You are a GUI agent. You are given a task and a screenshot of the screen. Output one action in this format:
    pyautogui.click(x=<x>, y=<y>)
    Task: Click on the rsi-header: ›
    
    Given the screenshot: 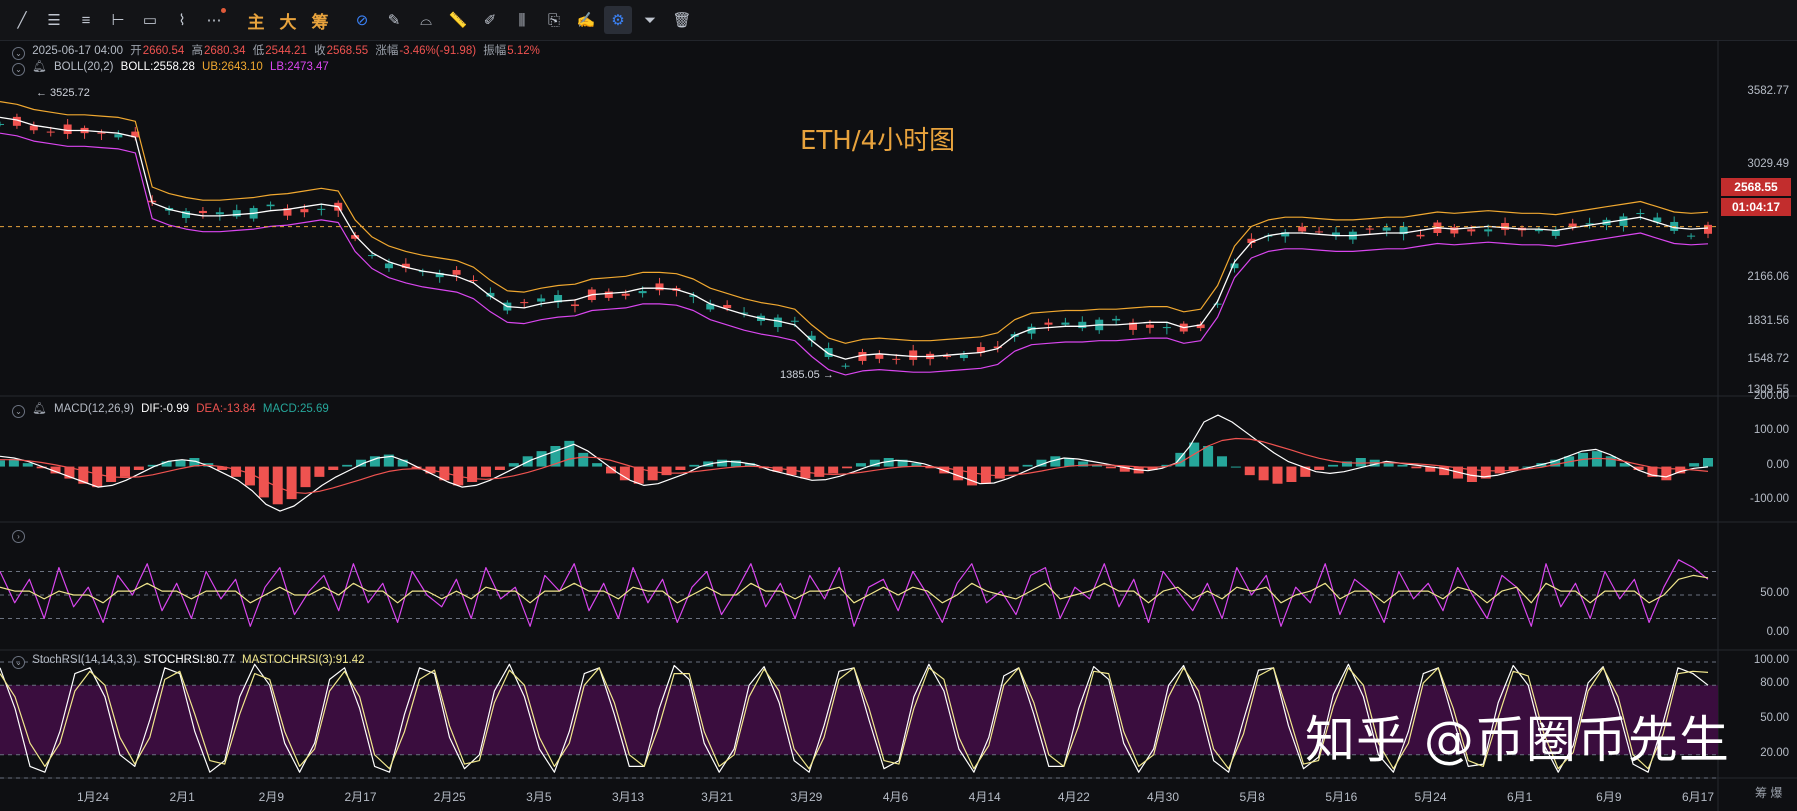 What is the action you would take?
    pyautogui.click(x=20, y=535)
    